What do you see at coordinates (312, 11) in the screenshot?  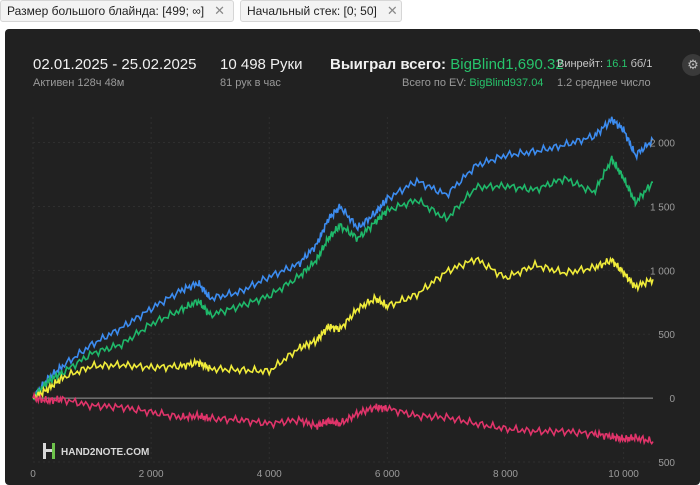 I see `filter-chip-label: Начальный стек: [0; 50]` at bounding box center [312, 11].